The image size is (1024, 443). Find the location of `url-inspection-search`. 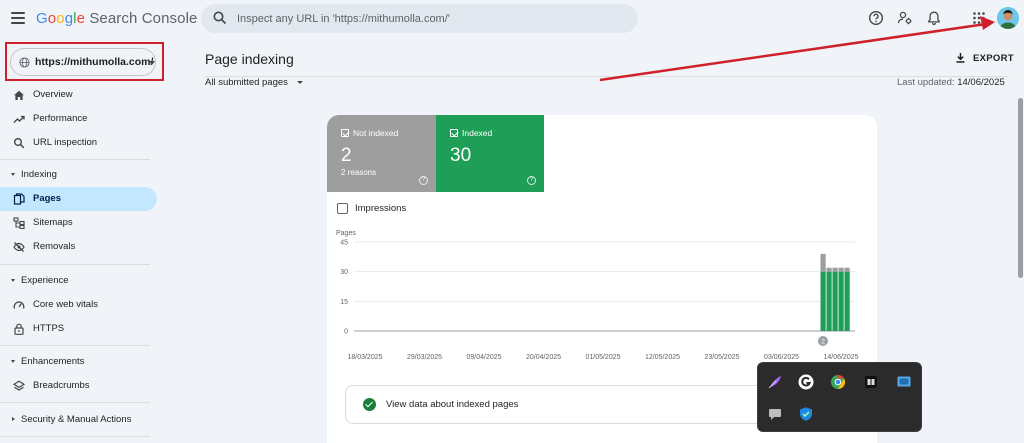

url-inspection-search is located at coordinates (419, 18).